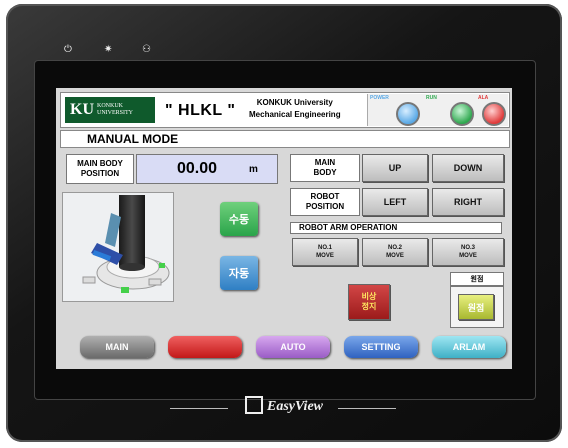 This screenshot has height=448, width=568. What do you see at coordinates (462, 114) in the screenshot?
I see `run-lamp-icon` at bounding box center [462, 114].